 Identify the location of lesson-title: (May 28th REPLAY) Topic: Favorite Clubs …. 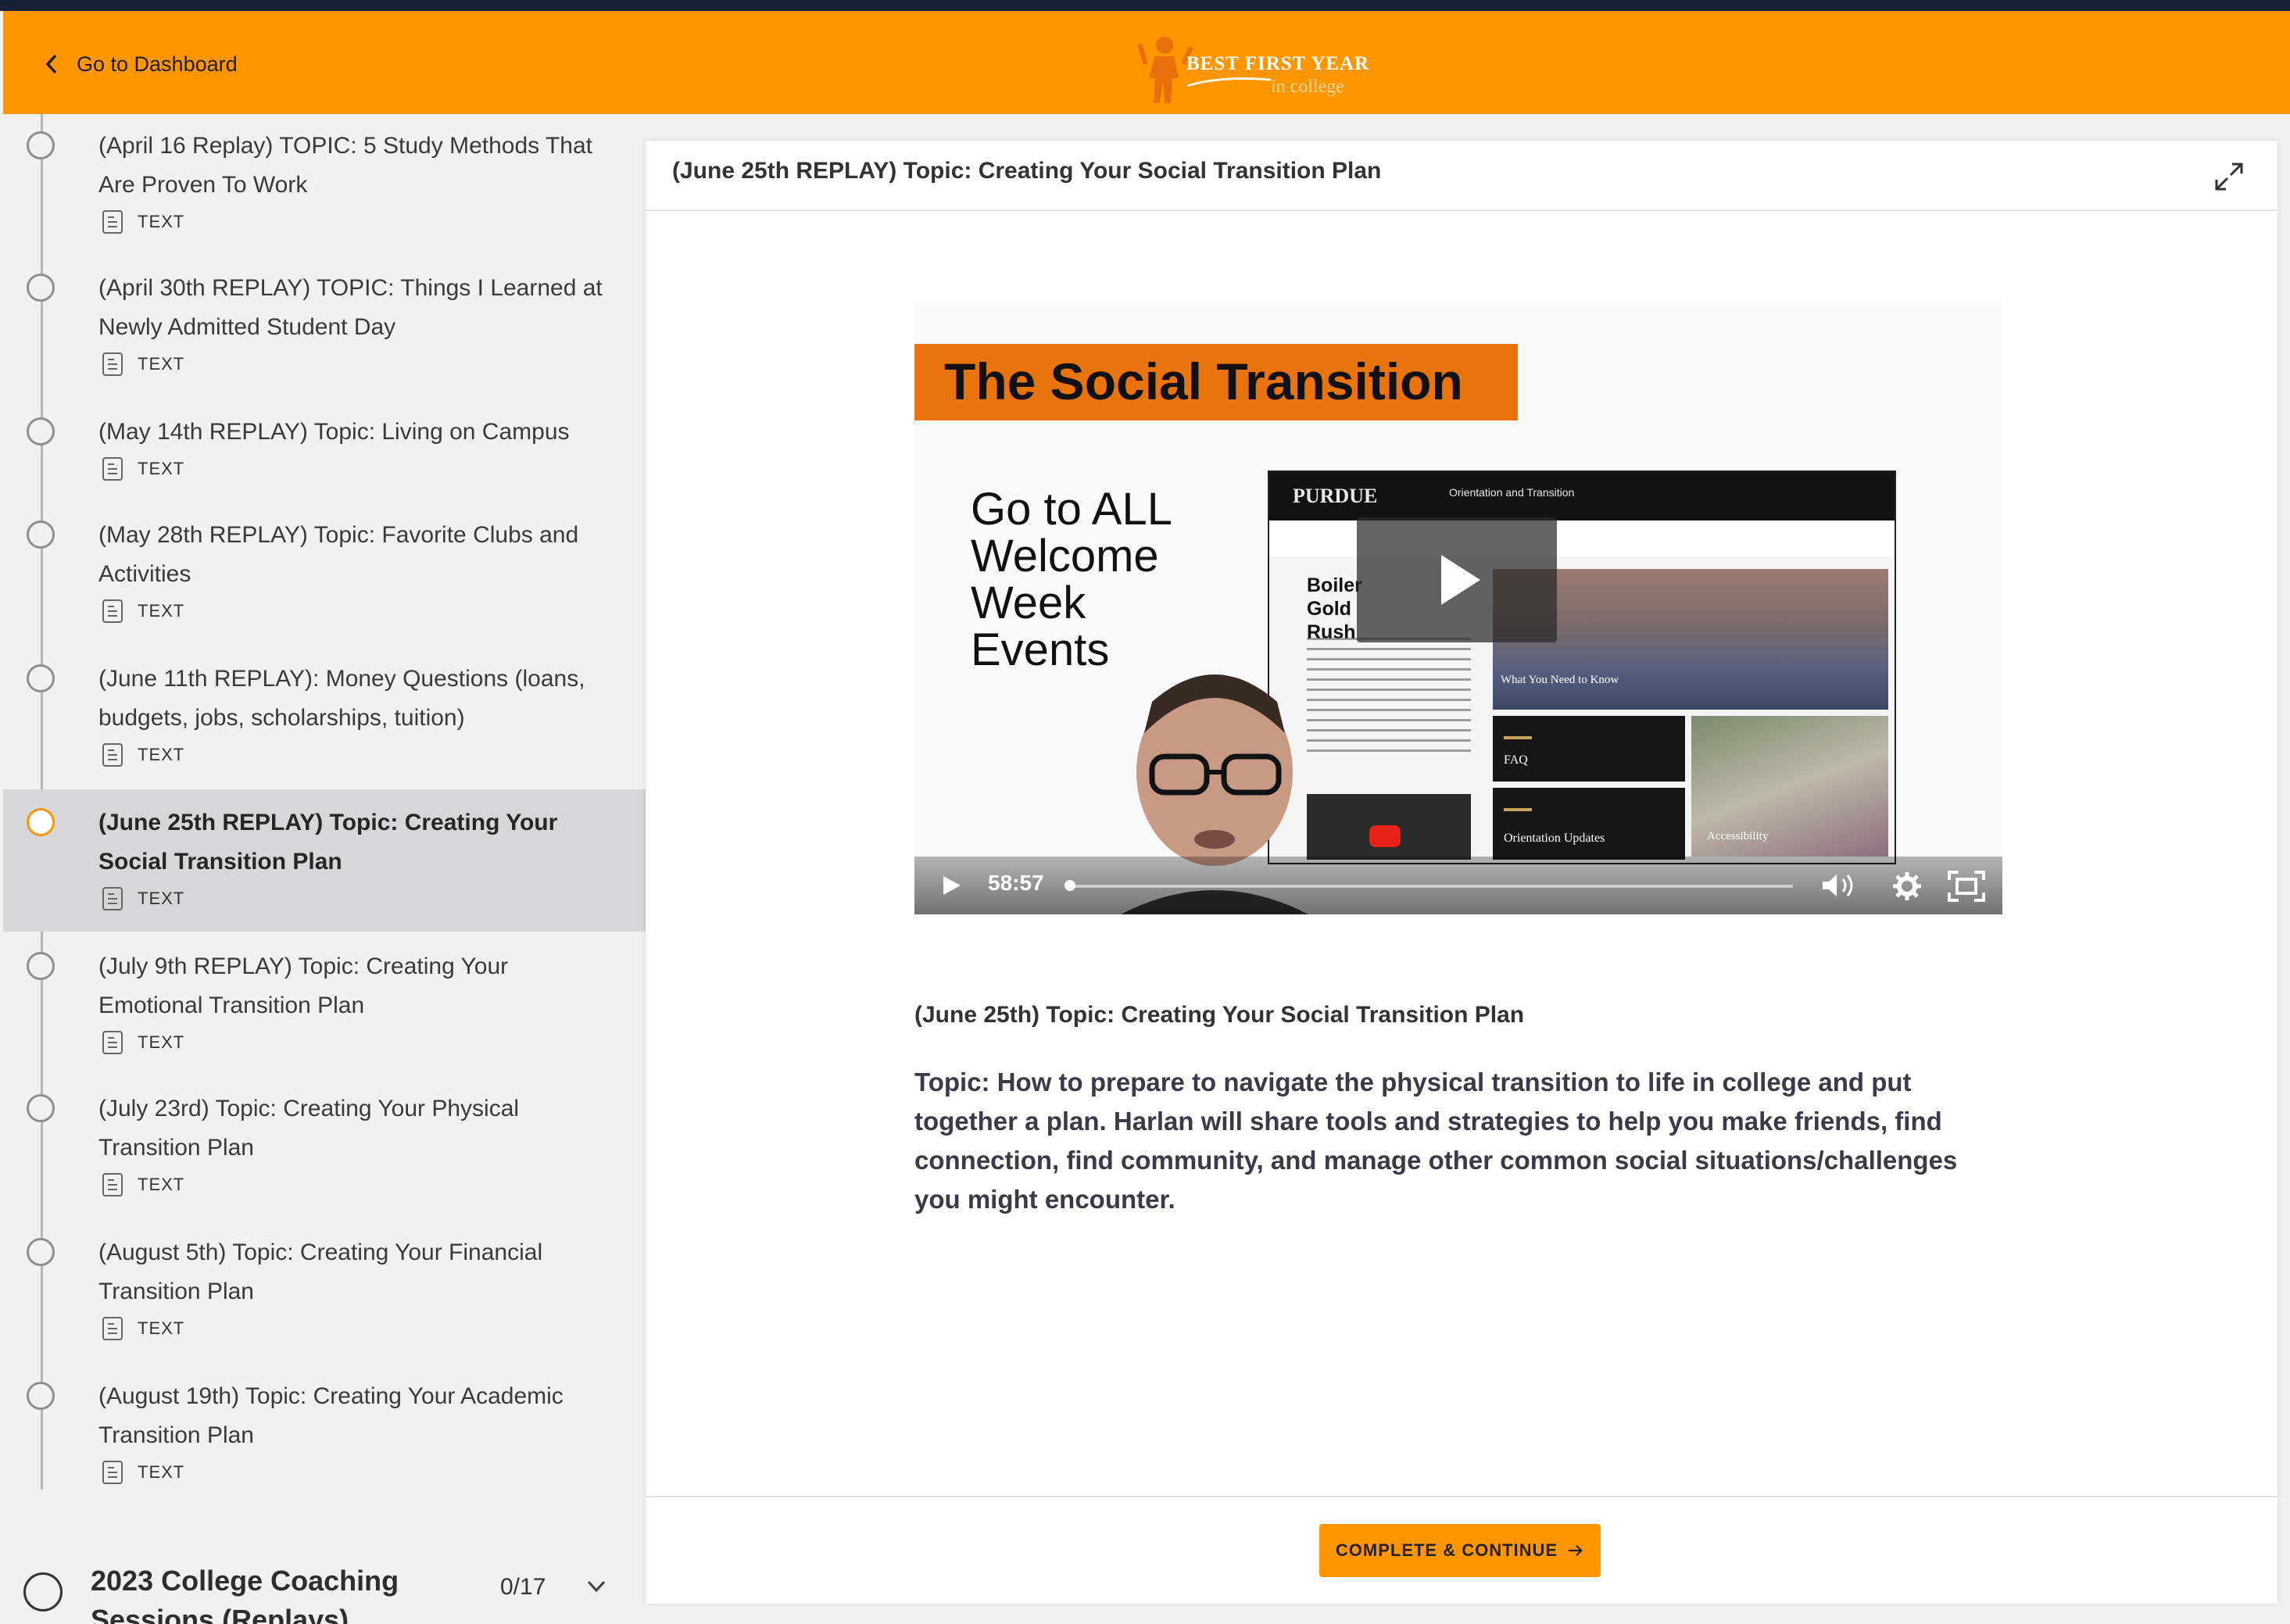
(338, 554).